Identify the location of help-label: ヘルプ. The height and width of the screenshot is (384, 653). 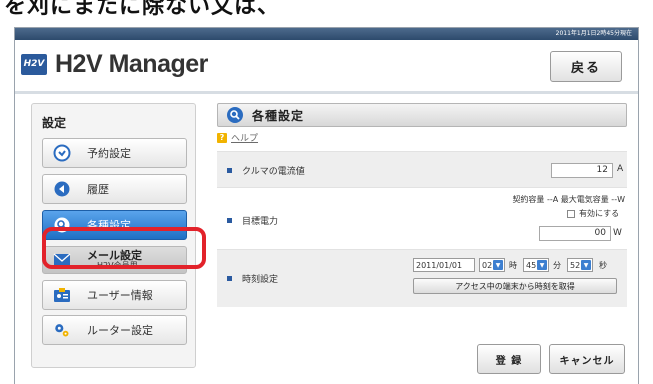
(245, 139).